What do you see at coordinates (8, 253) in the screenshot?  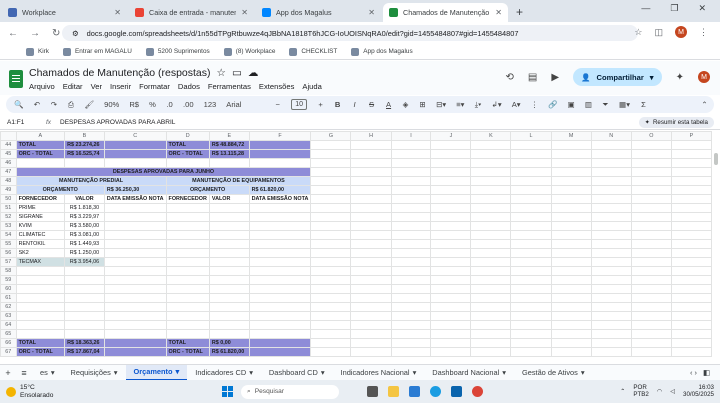 I see `row-header: 56` at bounding box center [8, 253].